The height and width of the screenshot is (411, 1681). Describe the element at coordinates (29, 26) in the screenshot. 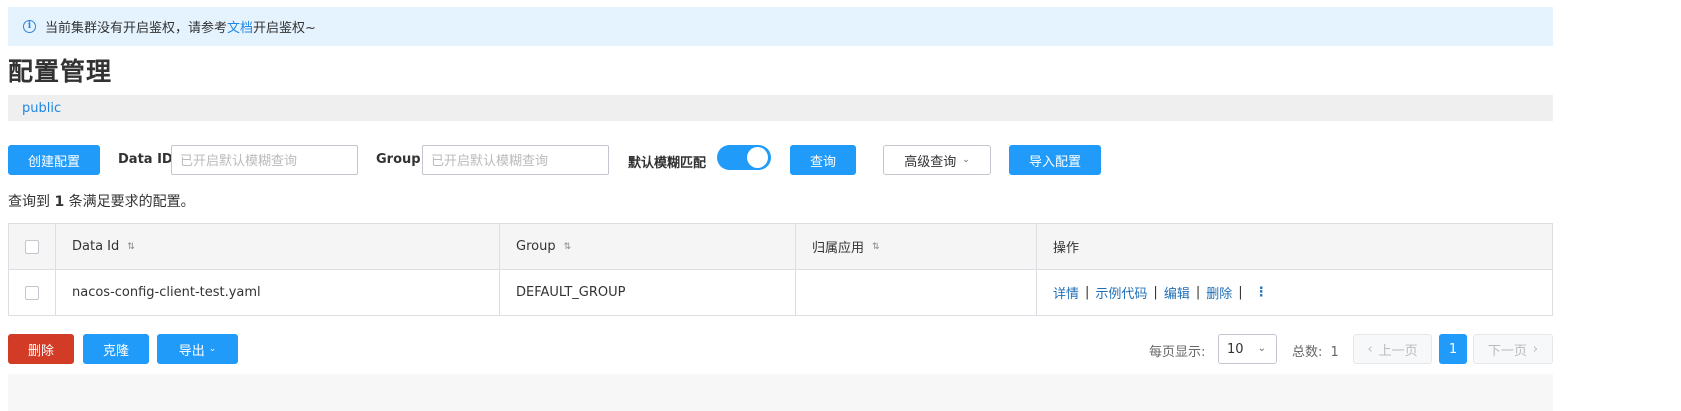

I see `info-icon: i` at that location.